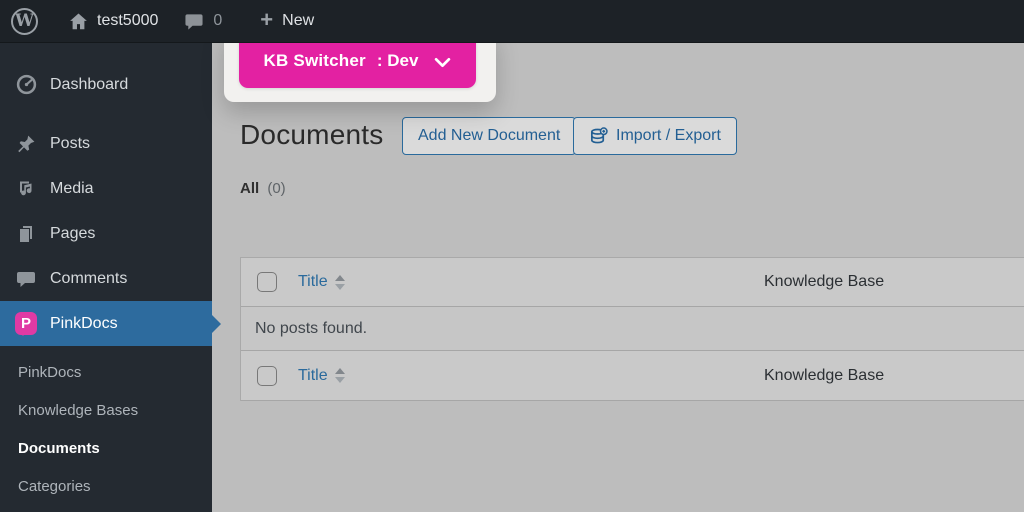 The height and width of the screenshot is (512, 1024). Describe the element at coordinates (128, 20) in the screenshot. I see `site-name-label: test5000` at that location.